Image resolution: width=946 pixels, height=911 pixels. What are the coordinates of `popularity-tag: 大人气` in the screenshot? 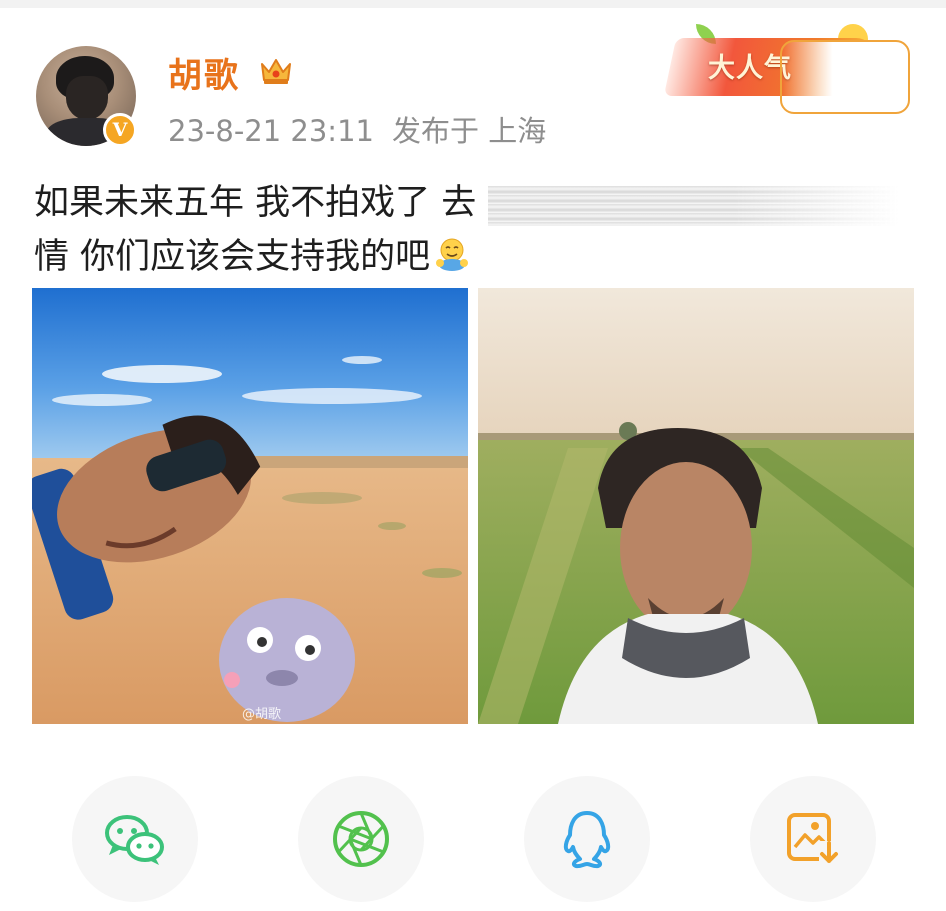 It's located at (789, 69).